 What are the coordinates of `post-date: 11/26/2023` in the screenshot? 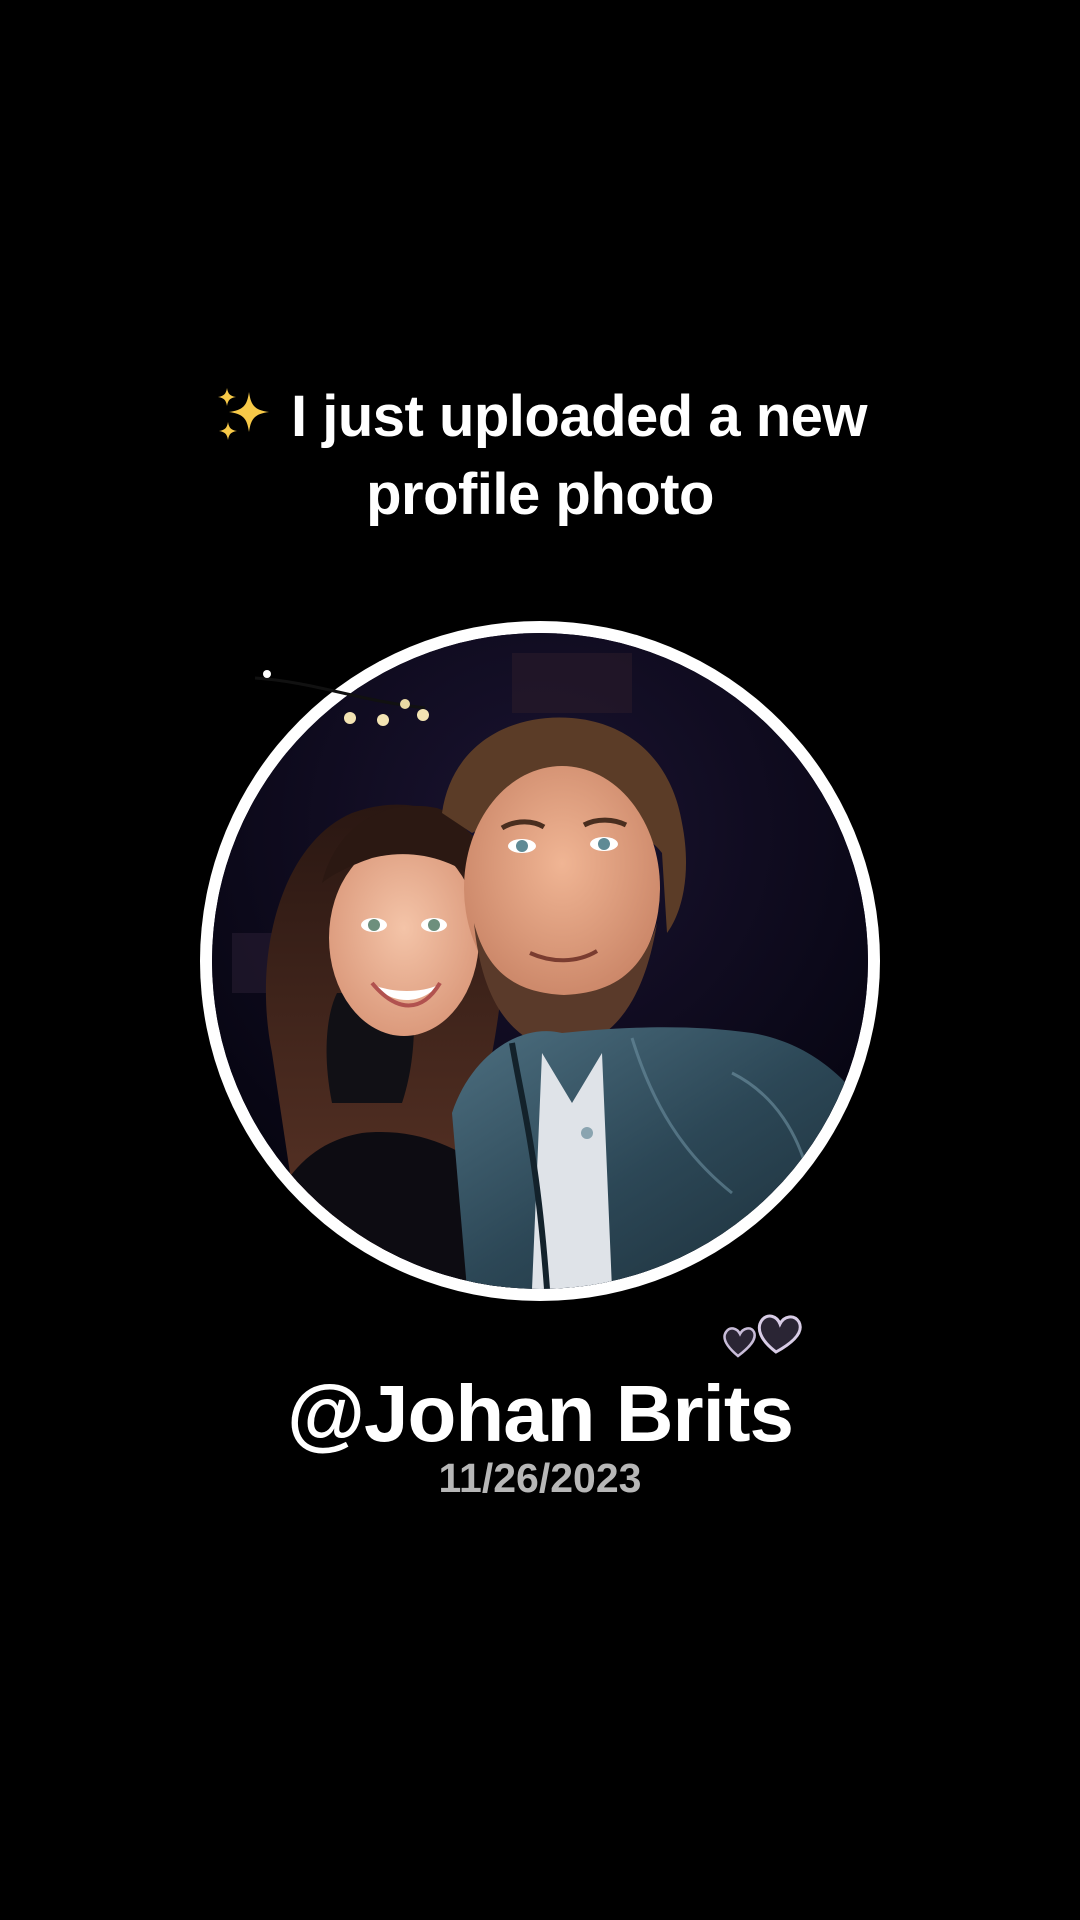 It's located at (540, 1478).